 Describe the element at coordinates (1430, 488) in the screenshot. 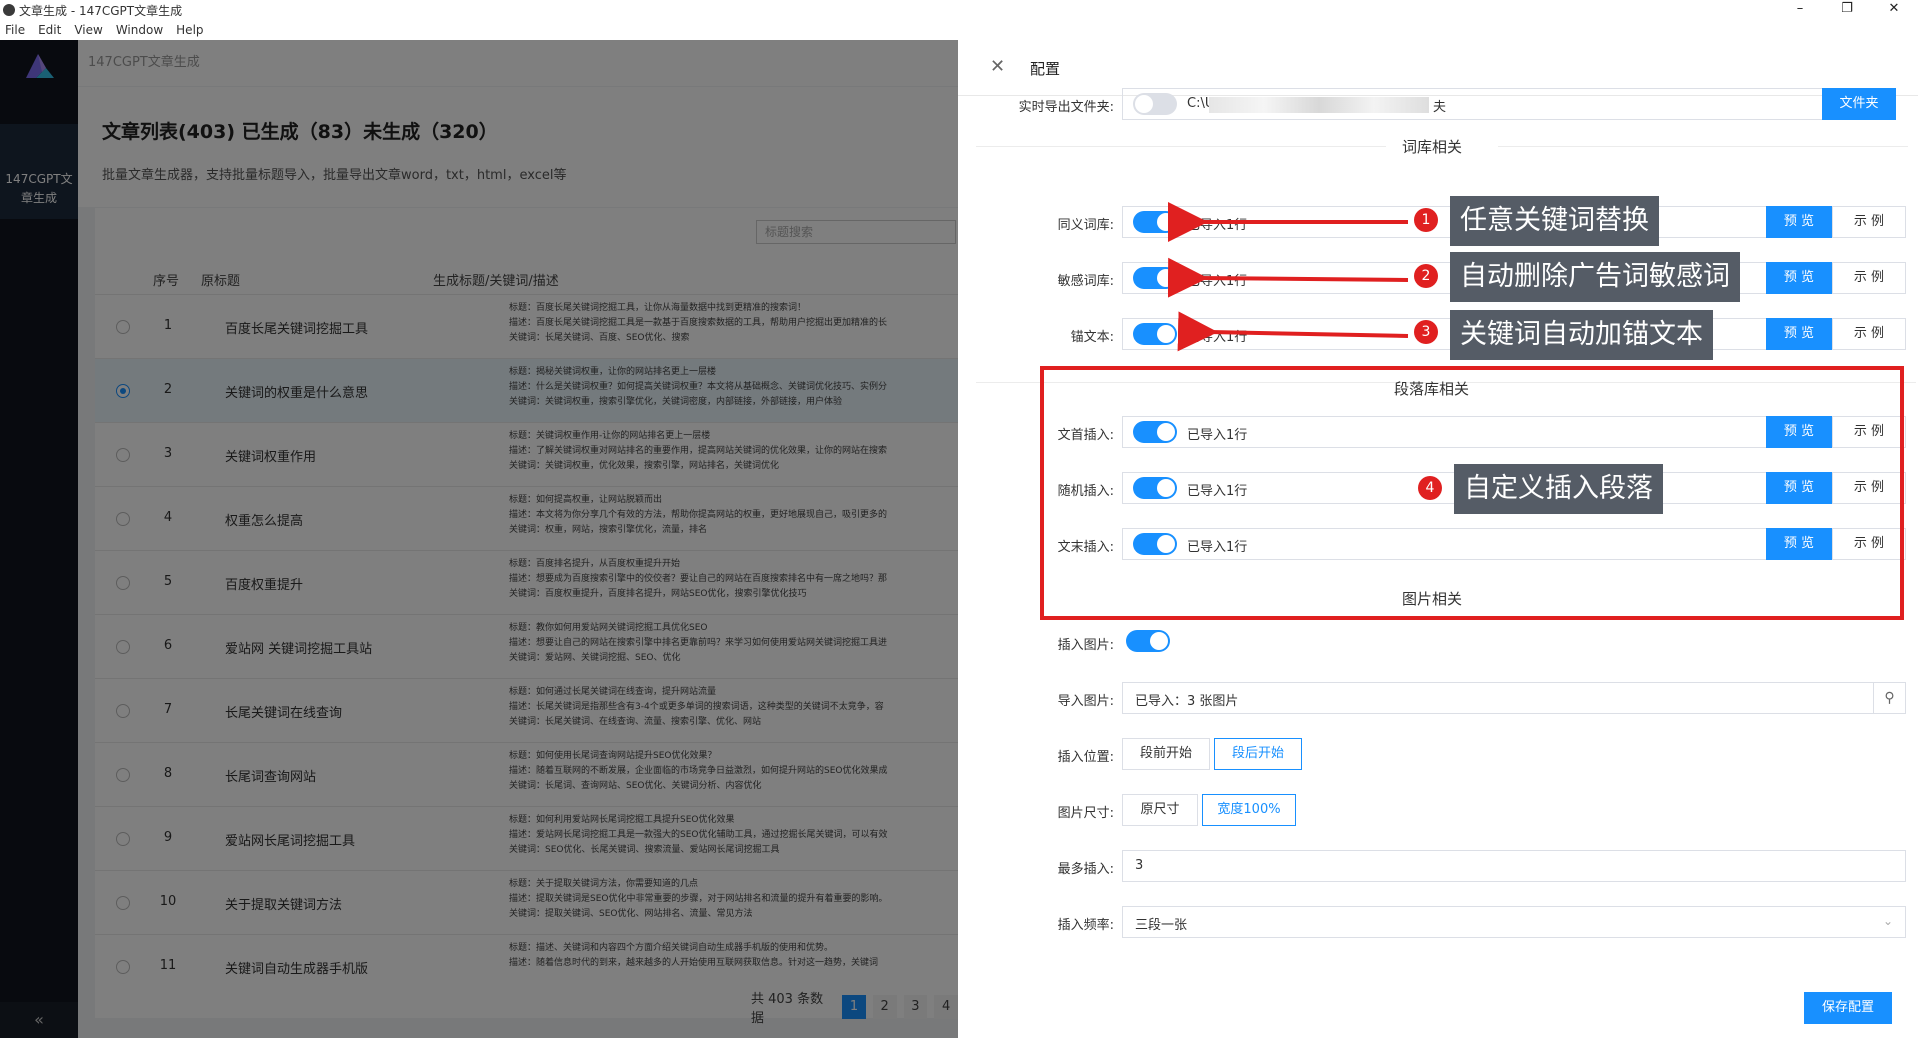

I see `annotation-badge-4: 4` at that location.